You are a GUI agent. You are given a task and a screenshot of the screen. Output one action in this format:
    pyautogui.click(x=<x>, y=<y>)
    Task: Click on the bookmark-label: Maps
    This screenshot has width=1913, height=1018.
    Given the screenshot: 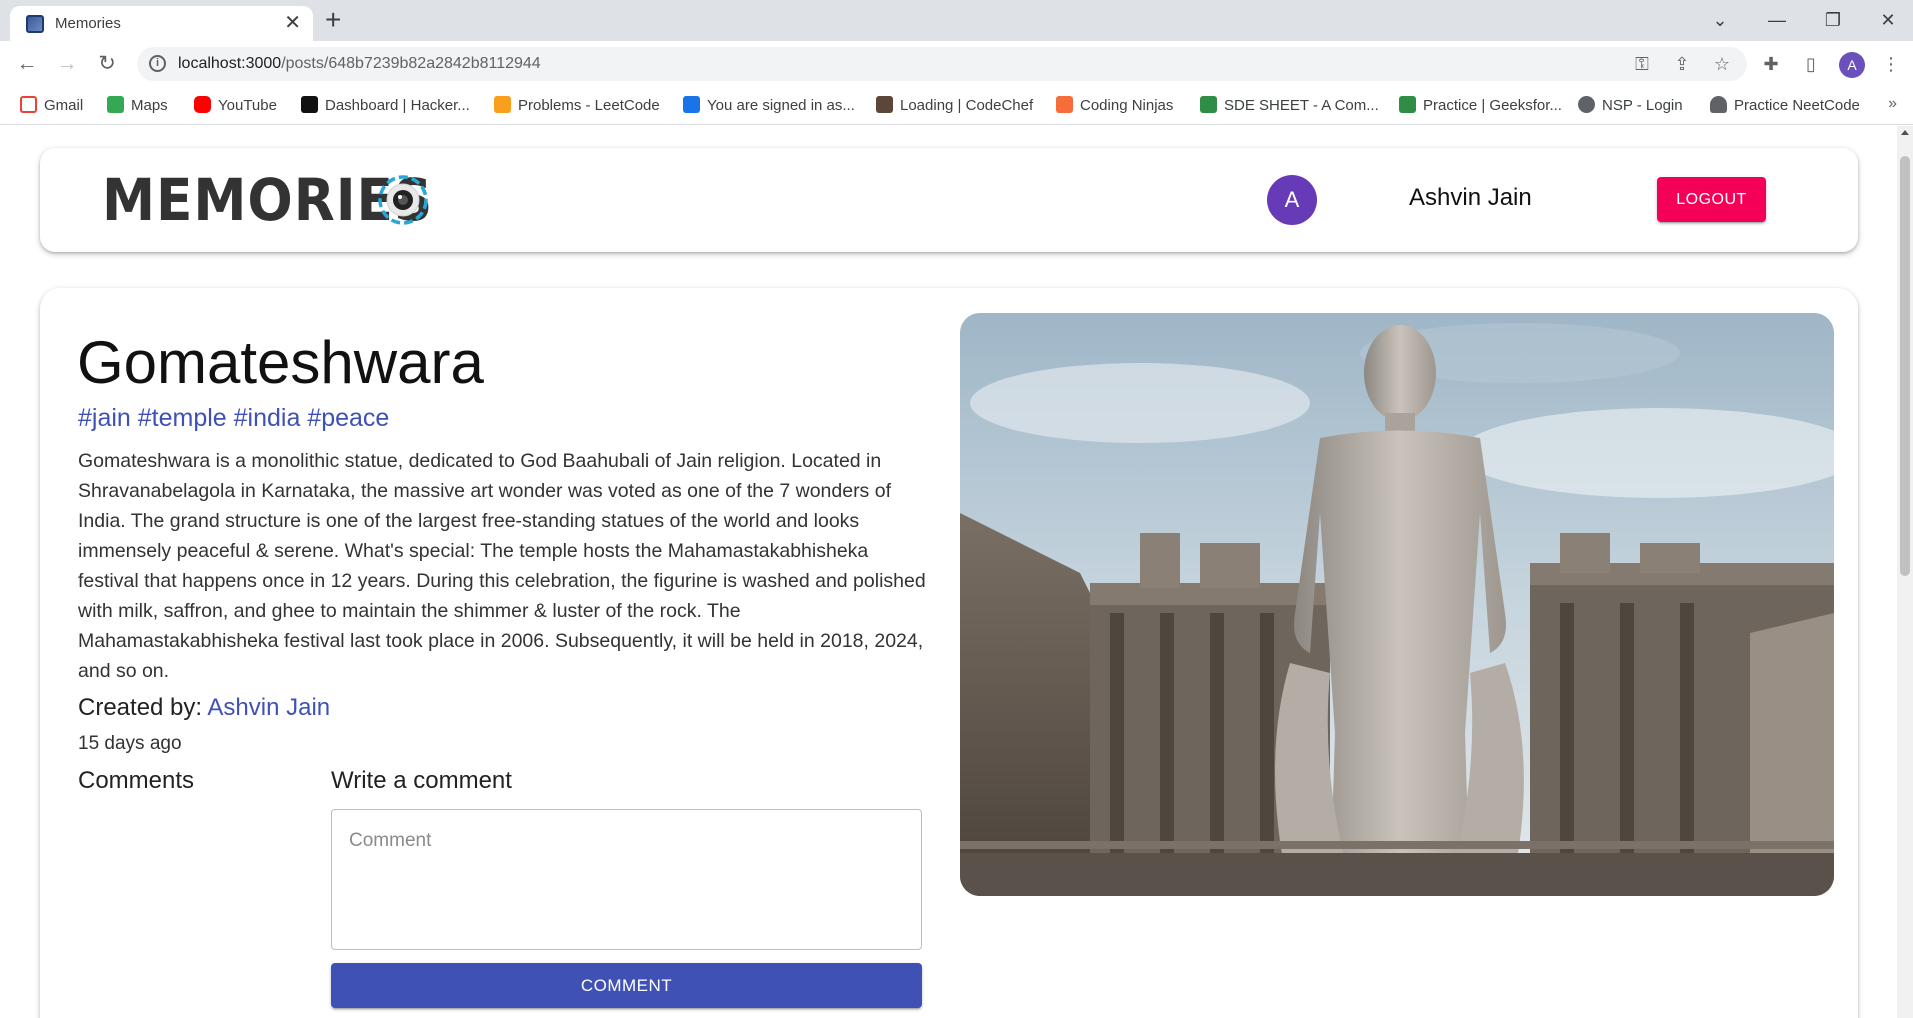 What is the action you would take?
    pyautogui.click(x=149, y=105)
    